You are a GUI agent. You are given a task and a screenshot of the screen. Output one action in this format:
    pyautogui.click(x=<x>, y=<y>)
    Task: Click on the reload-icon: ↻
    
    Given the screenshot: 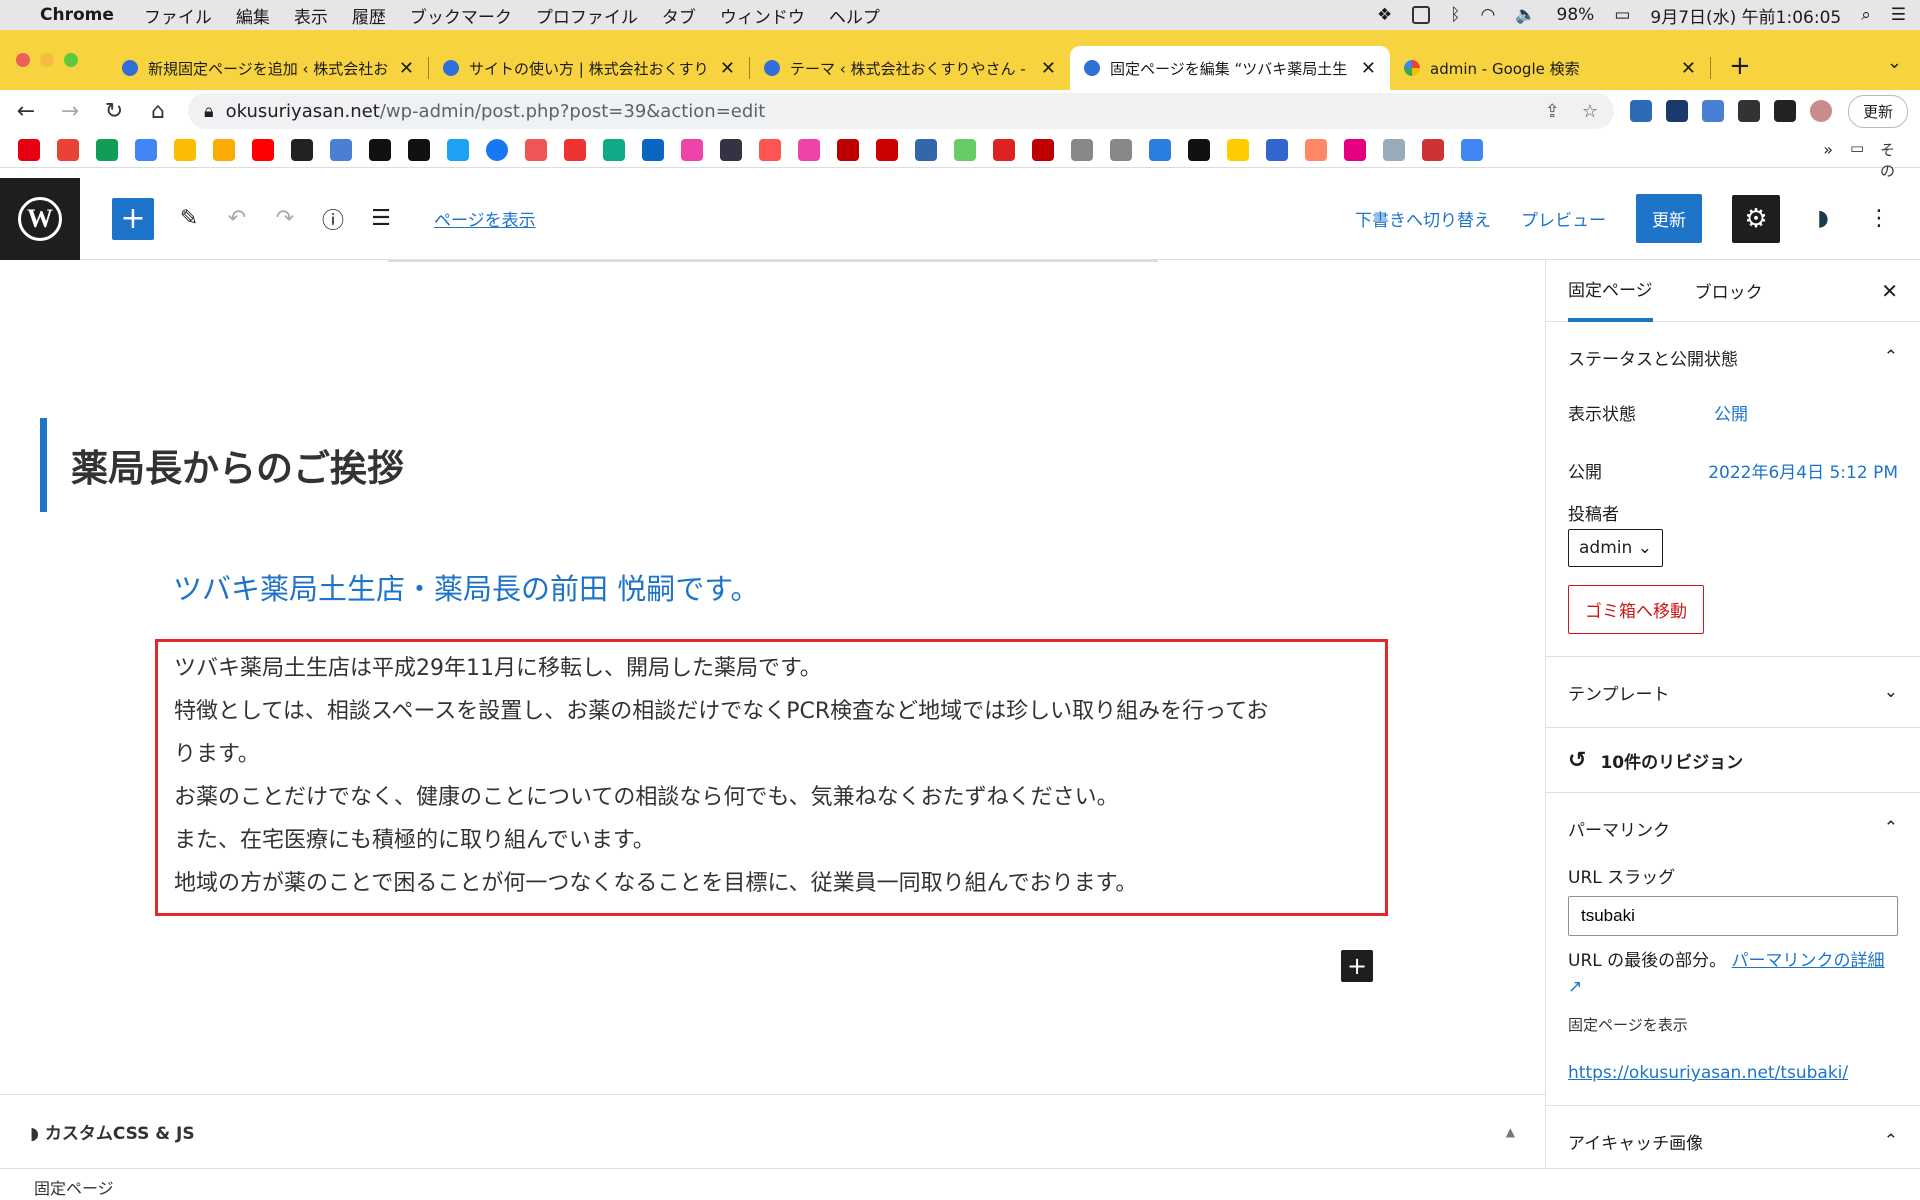 What is the action you would take?
    pyautogui.click(x=114, y=111)
    